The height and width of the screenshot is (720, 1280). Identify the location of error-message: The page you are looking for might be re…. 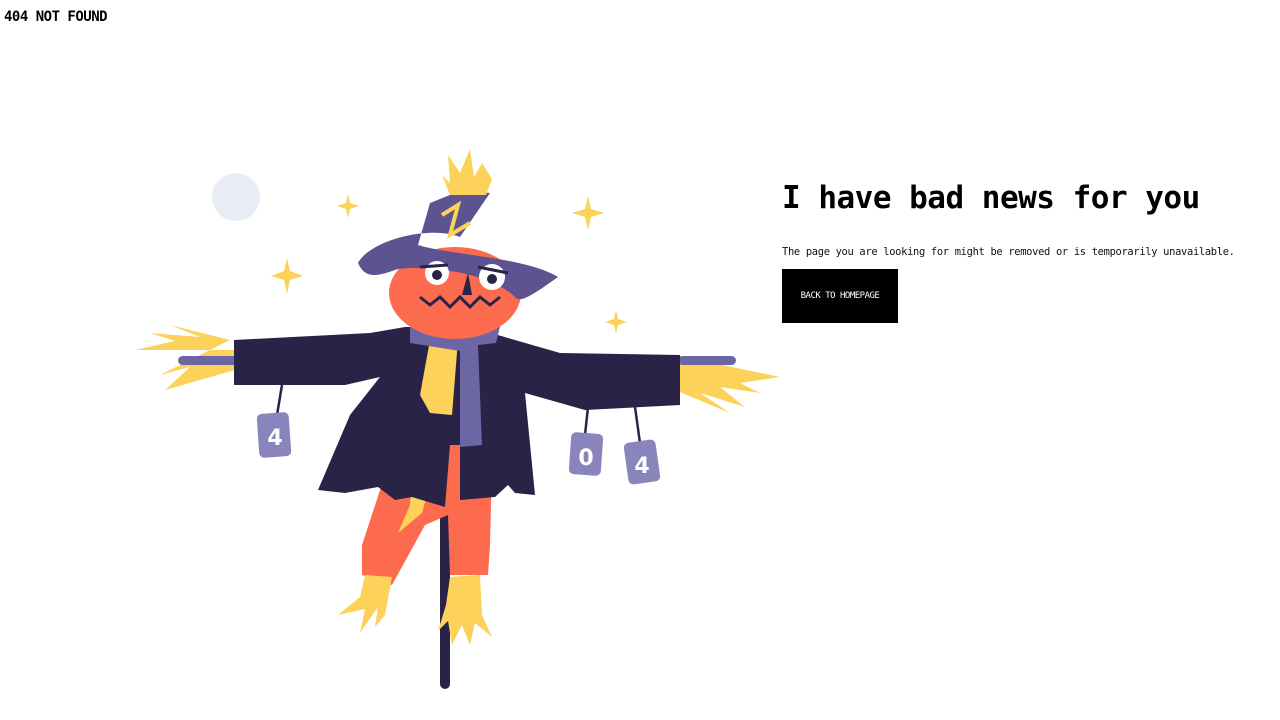
(1008, 252).